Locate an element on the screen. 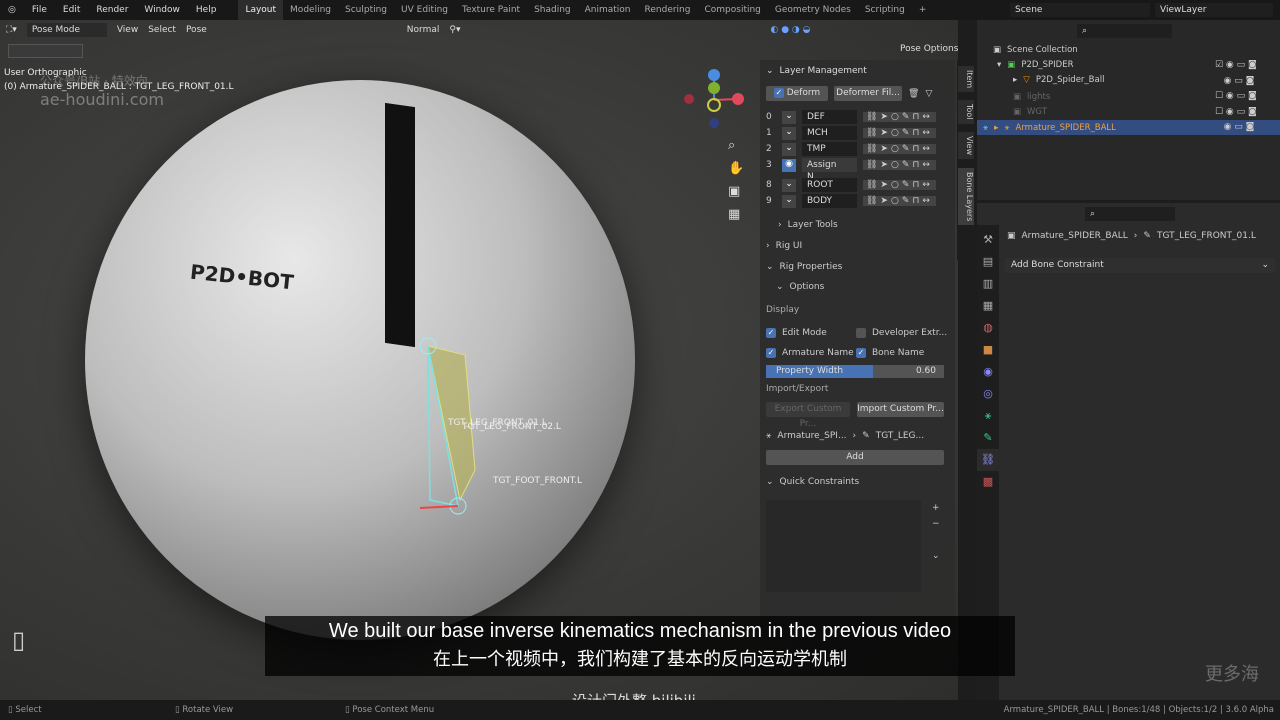  tab-rendering: Rendering is located at coordinates (668, 10).